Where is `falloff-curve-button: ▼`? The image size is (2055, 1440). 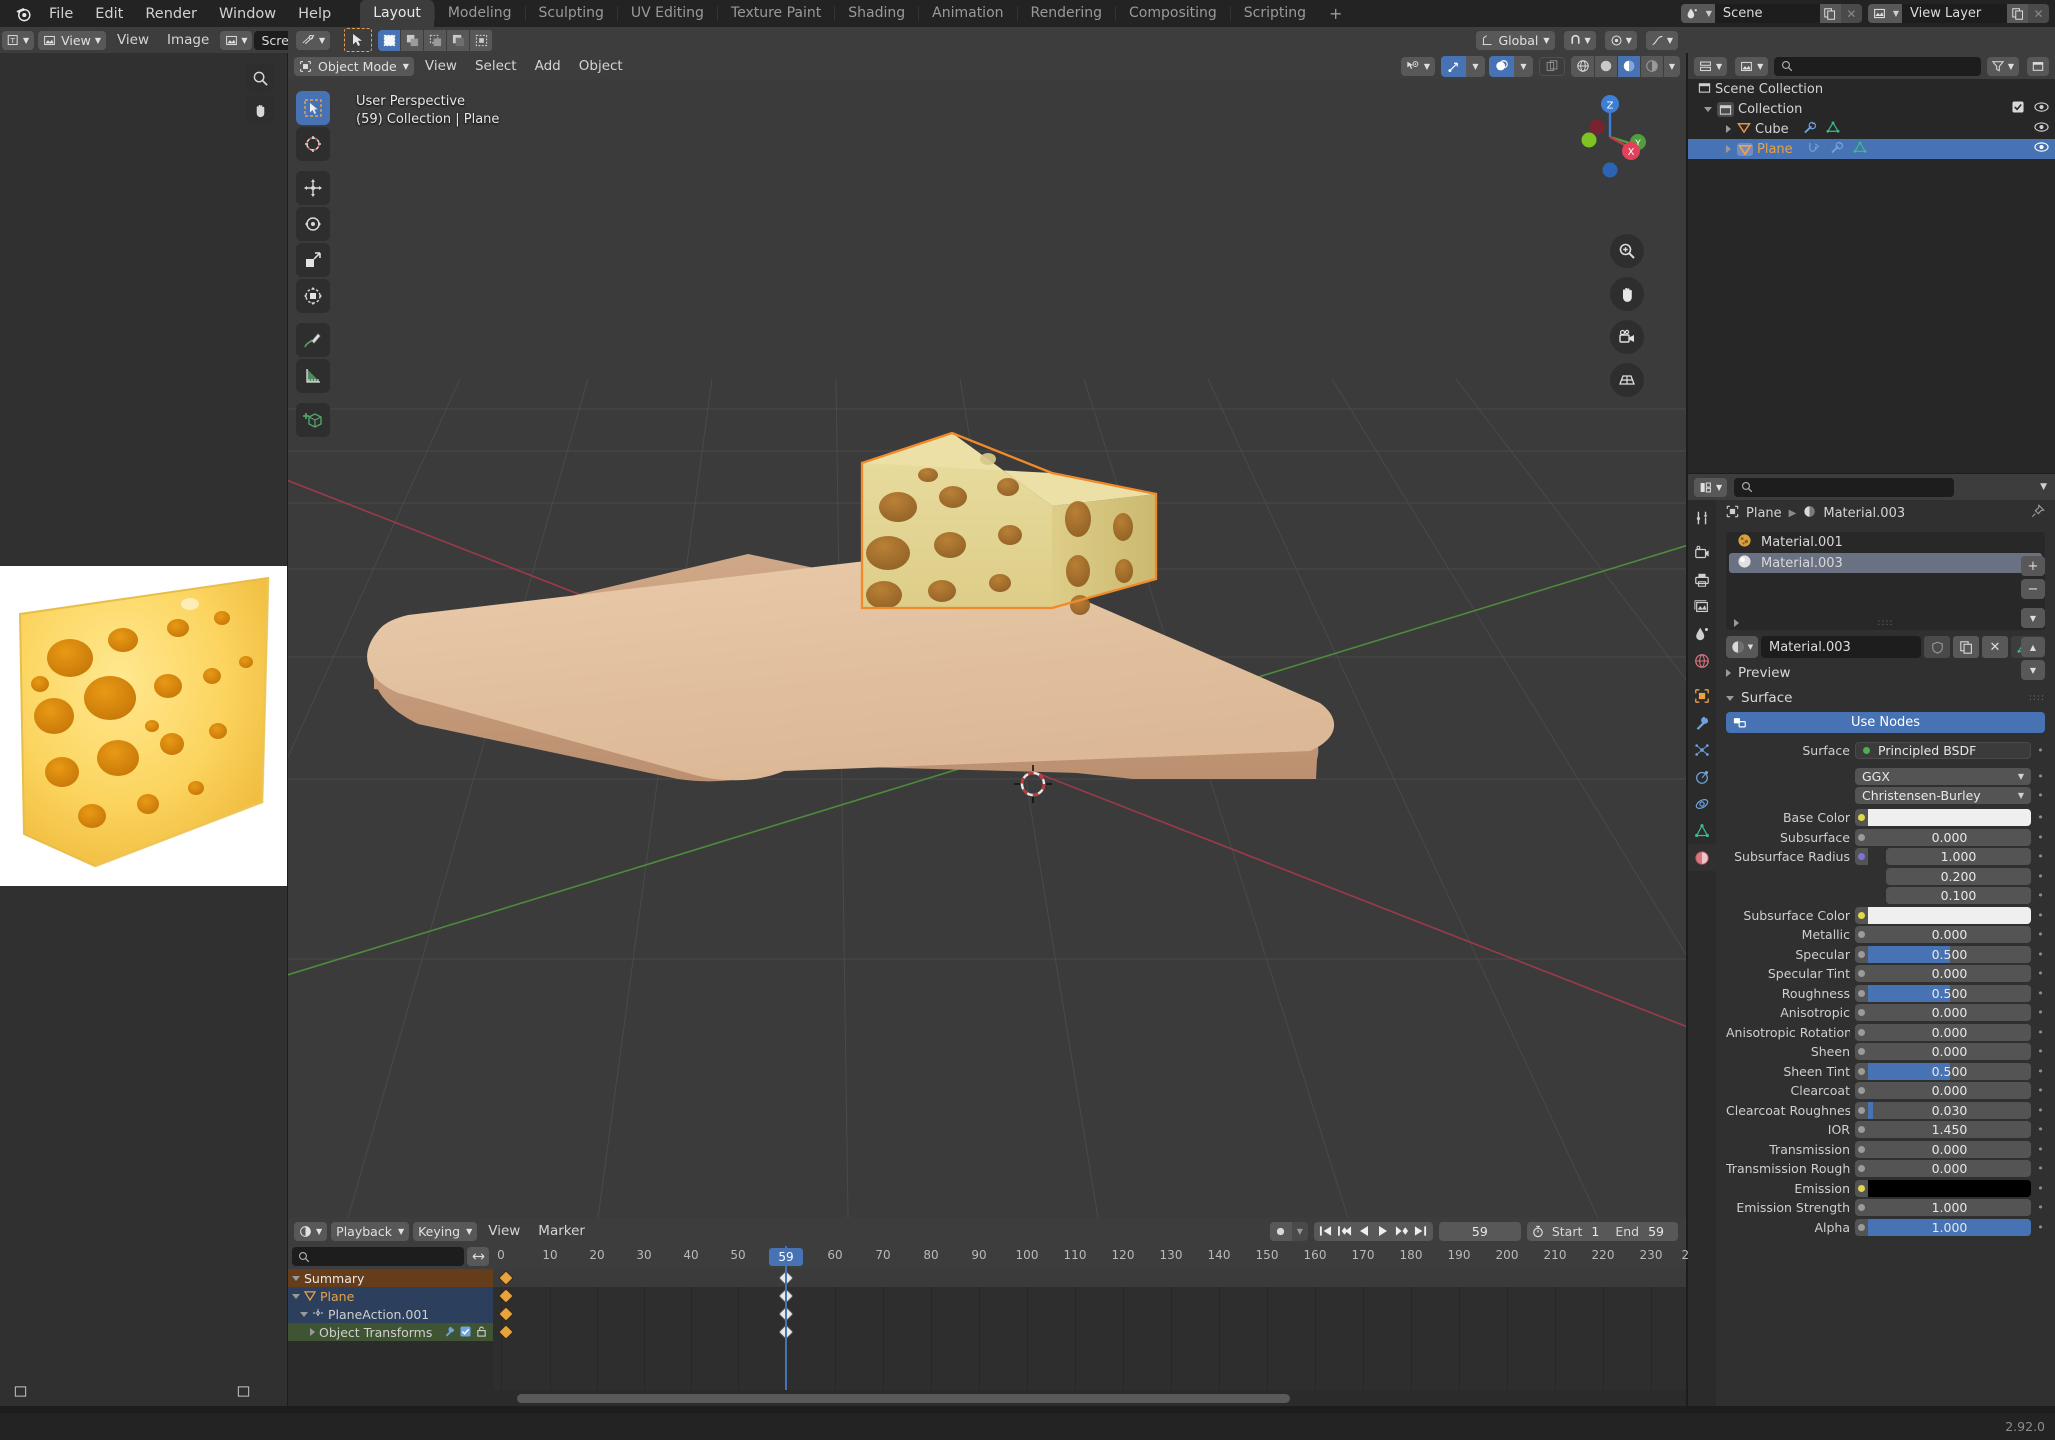 falloff-curve-button: ▼ is located at coordinates (1661, 40).